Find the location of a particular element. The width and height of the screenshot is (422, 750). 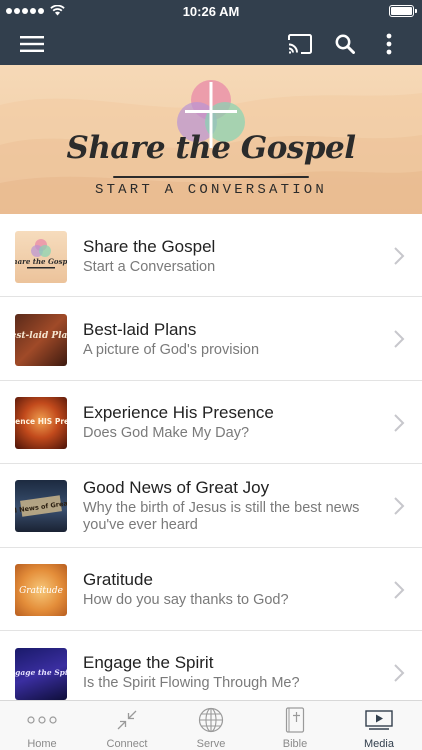

top-nav-bar is located at coordinates (211, 43).